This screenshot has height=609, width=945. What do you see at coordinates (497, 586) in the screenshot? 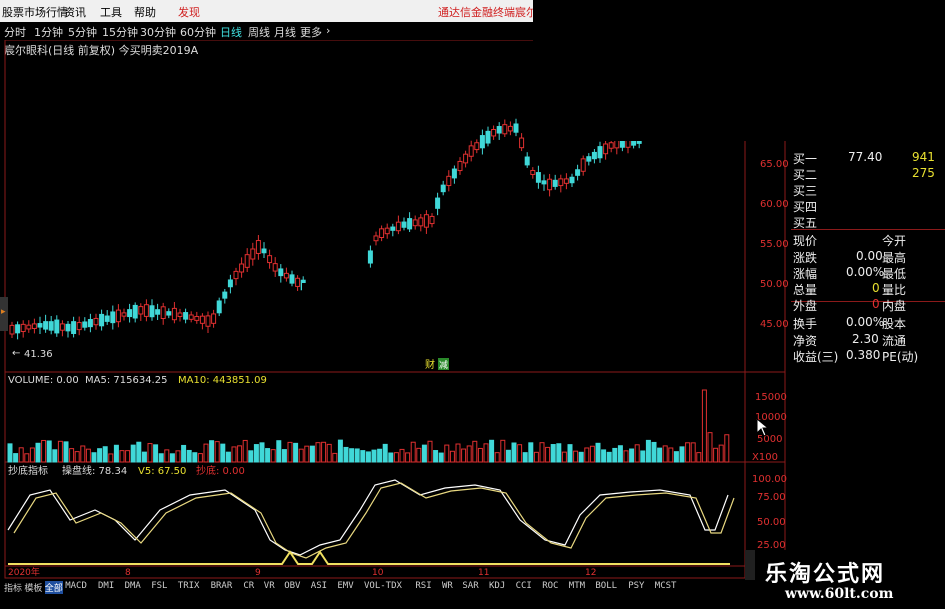
I see `indicator-tab: KDJ` at bounding box center [497, 586].